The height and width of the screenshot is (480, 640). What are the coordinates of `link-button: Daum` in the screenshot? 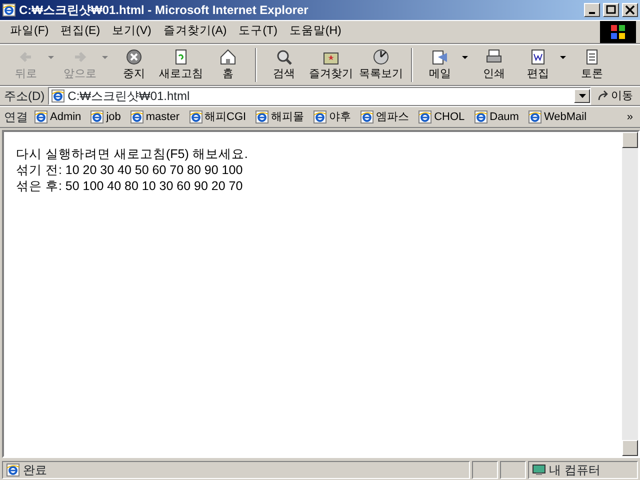 It's located at (496, 117).